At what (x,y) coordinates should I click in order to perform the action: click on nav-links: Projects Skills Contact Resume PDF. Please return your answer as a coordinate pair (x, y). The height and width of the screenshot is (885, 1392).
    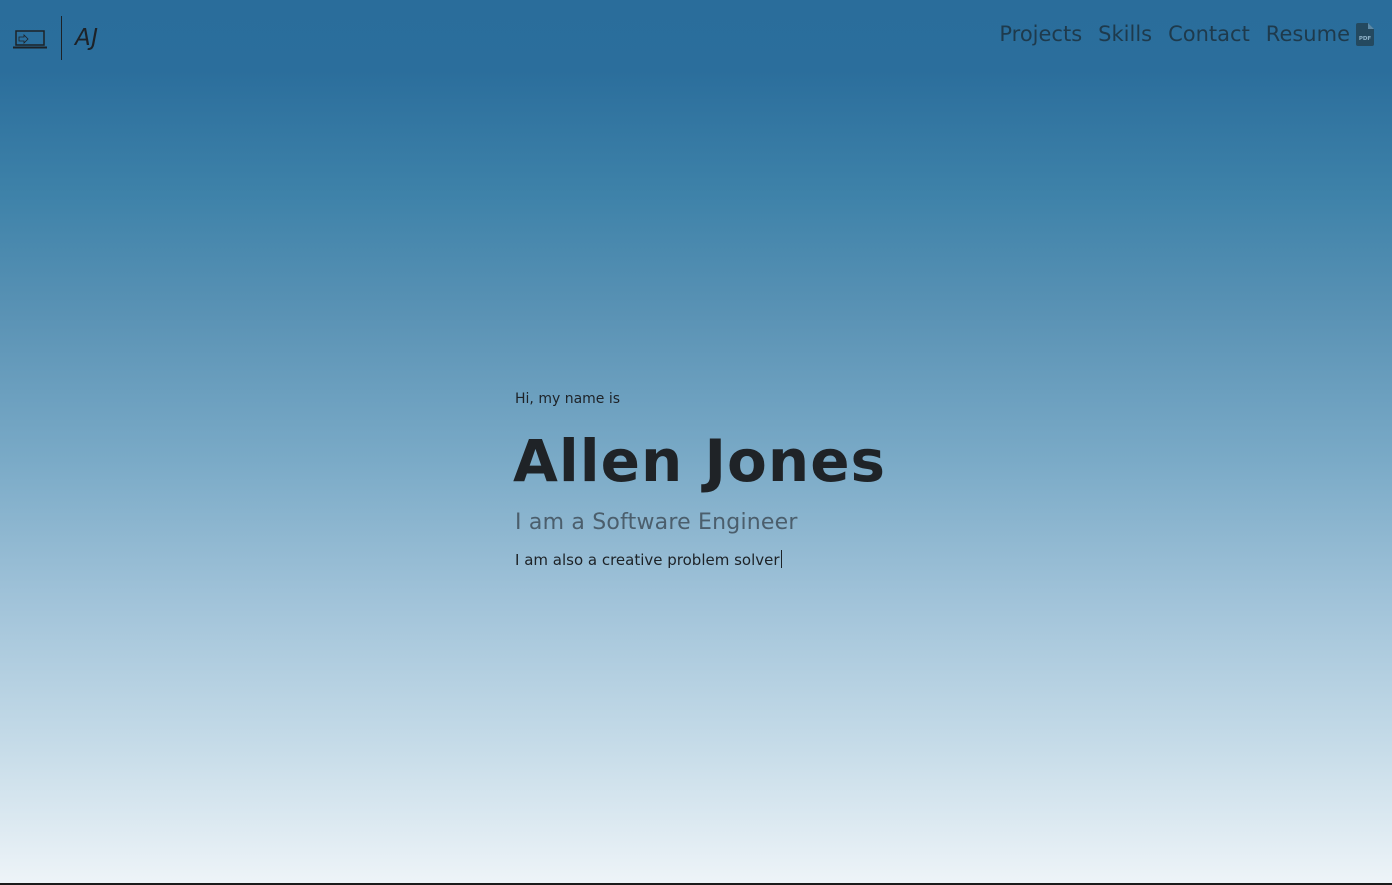
    Looking at the image, I should click on (1186, 34).